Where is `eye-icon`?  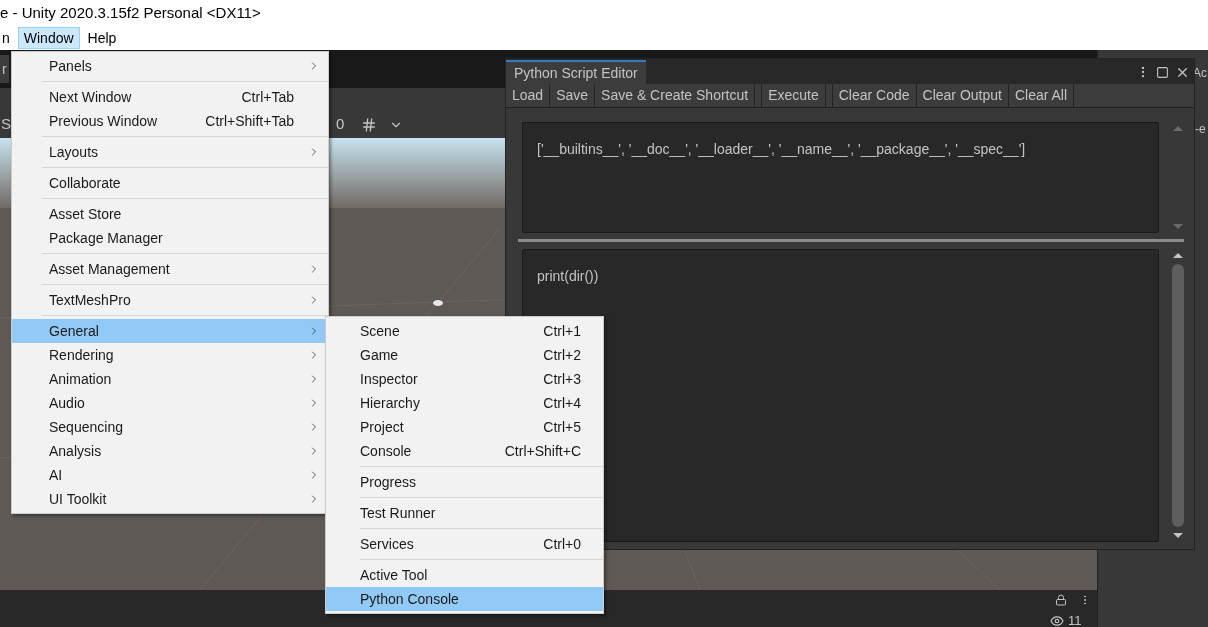 eye-icon is located at coordinates (1057, 620).